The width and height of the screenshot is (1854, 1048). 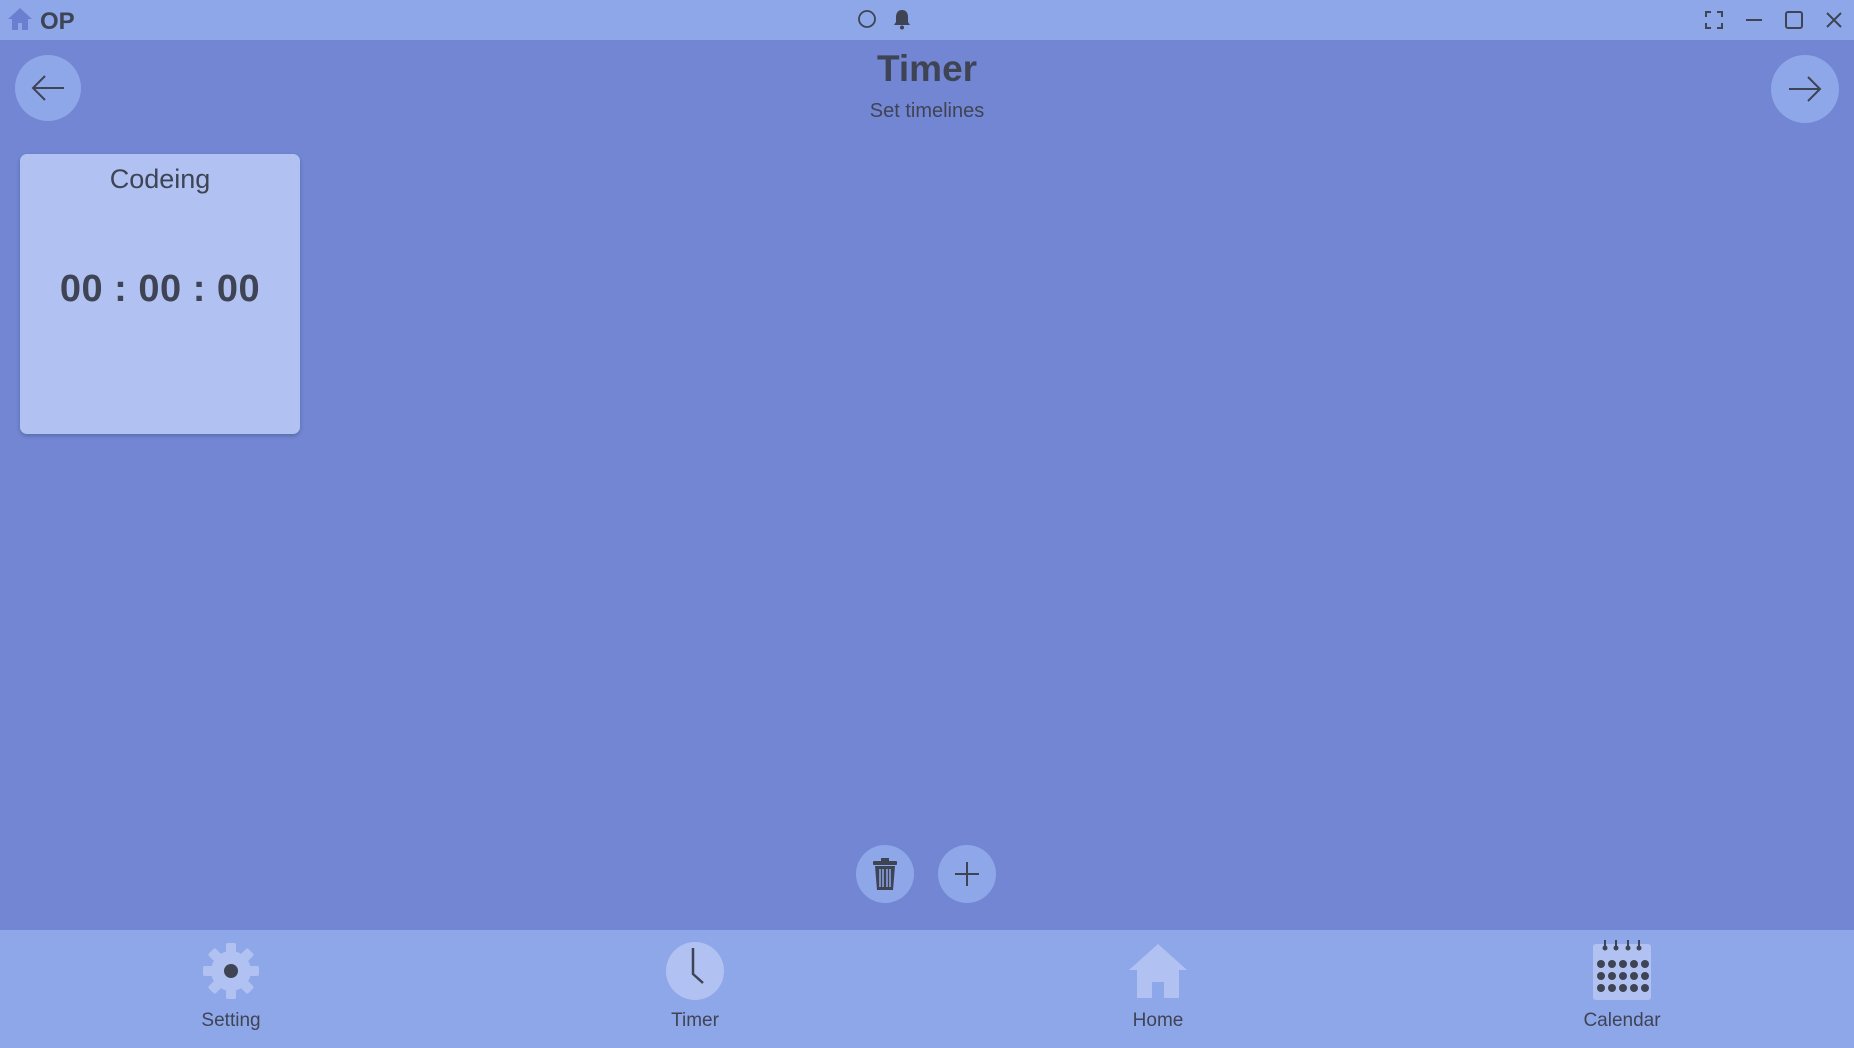 I want to click on title-bar: OP, so click(x=927, y=20).